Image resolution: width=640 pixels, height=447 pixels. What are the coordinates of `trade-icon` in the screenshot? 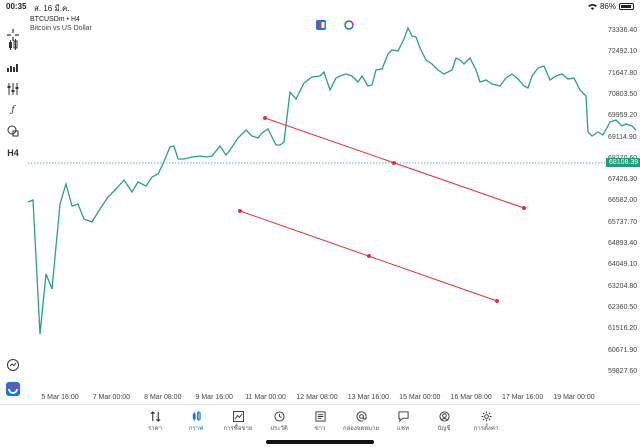 It's located at (238, 416).